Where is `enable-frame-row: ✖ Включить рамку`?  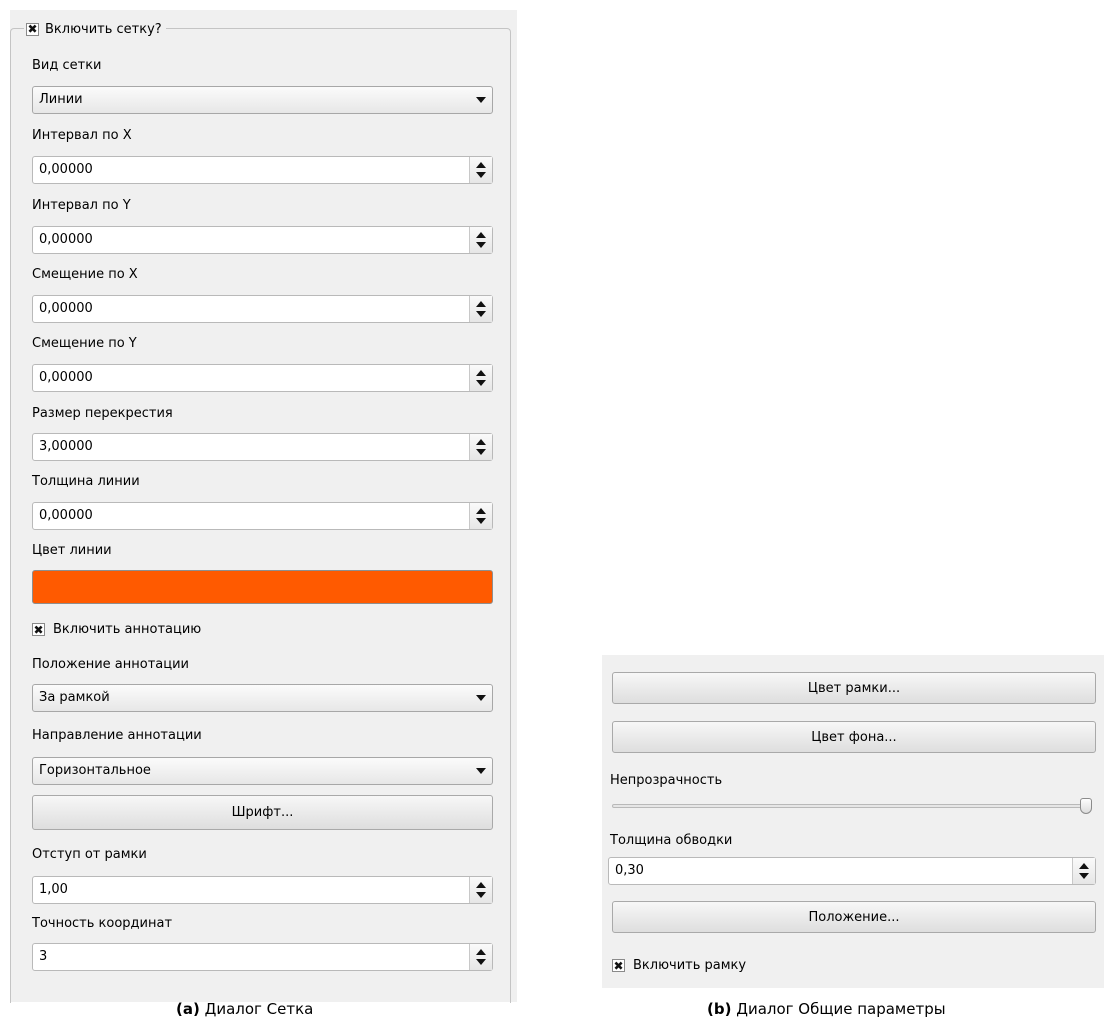 enable-frame-row: ✖ Включить рамку is located at coordinates (679, 965).